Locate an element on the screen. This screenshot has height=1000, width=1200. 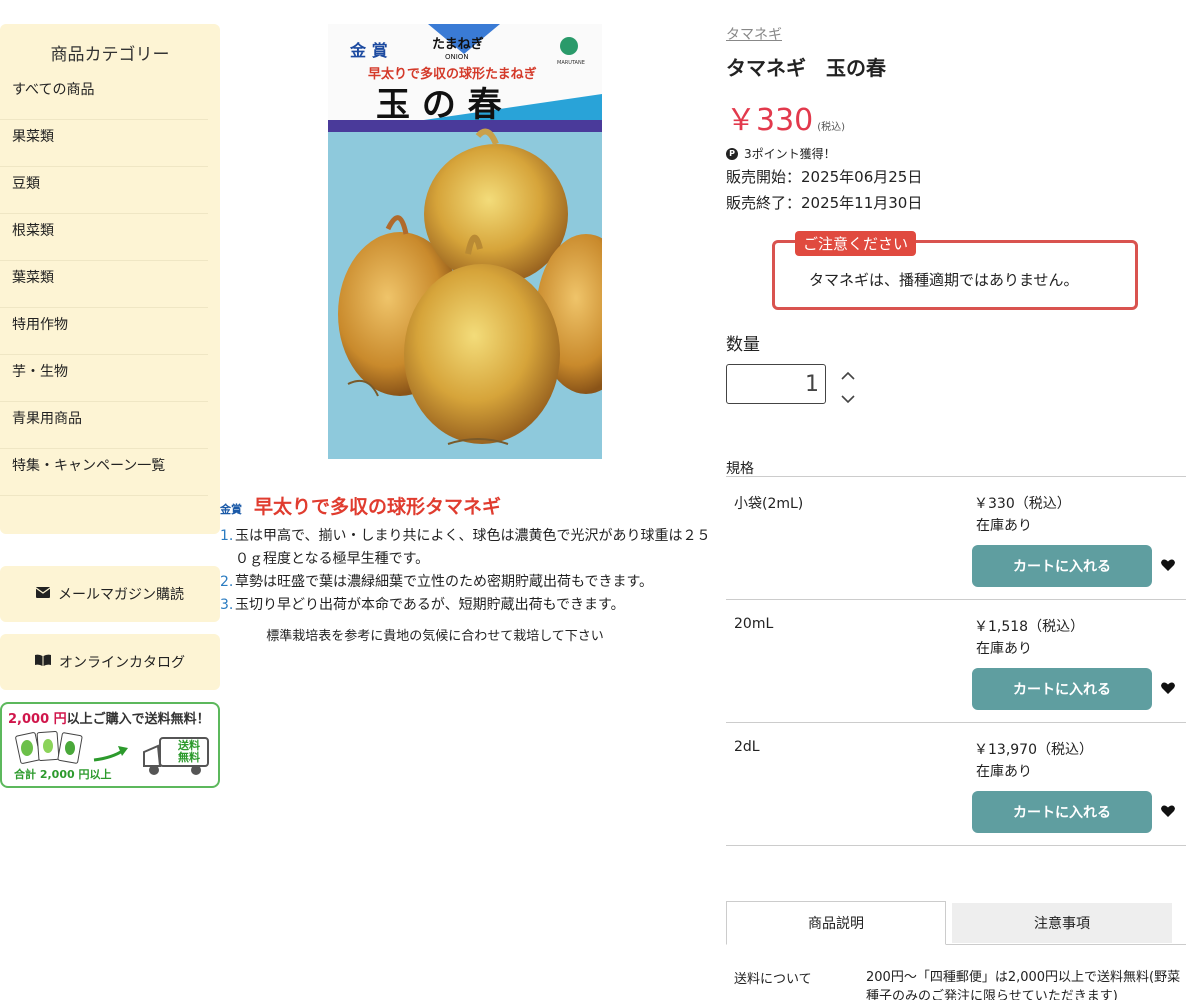
breadcrumb-category: タマネギ is located at coordinates (754, 35).